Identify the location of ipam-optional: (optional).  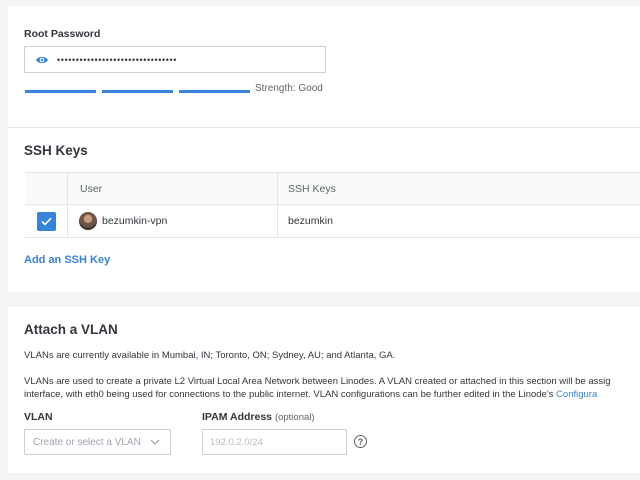
(294, 417).